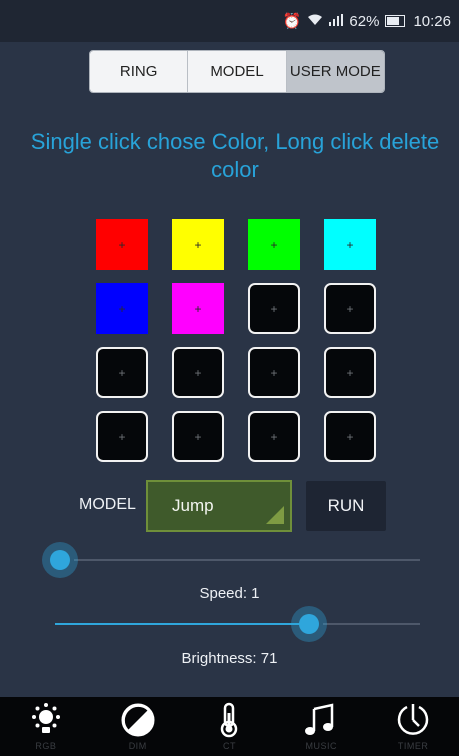  Describe the element at coordinates (139, 71) in the screenshot. I see `tab-ring: RING` at that location.